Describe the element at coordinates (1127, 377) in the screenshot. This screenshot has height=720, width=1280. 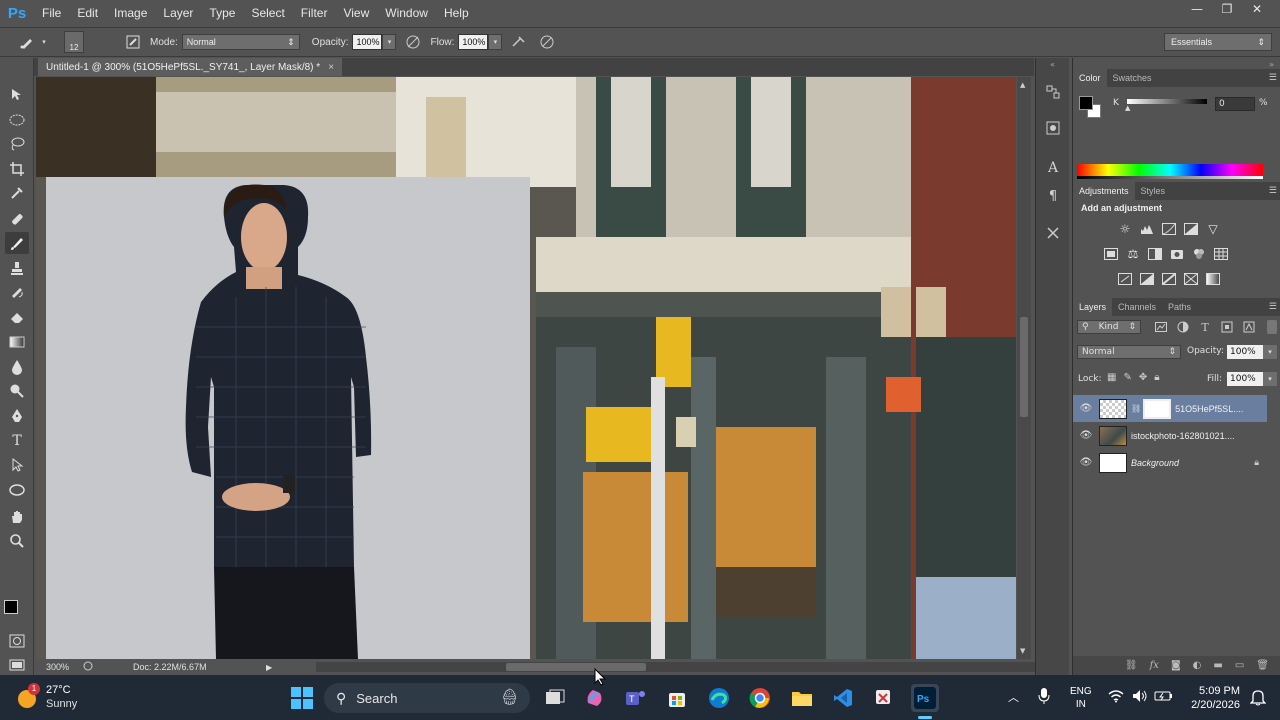
I see `lock-pixels-icon: ✎` at that location.